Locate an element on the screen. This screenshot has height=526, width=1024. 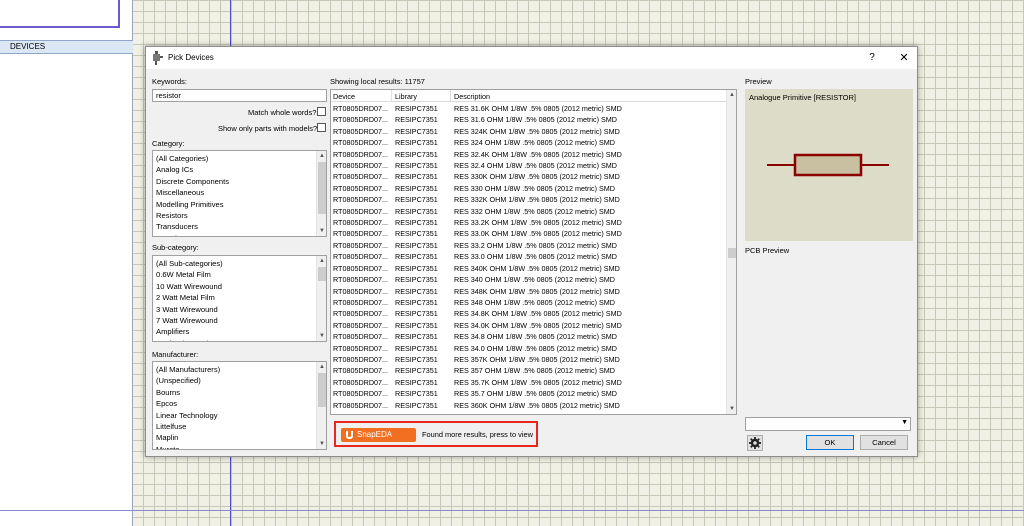
list-item: 3 Watt Wirewound is located at coordinates (241, 309).